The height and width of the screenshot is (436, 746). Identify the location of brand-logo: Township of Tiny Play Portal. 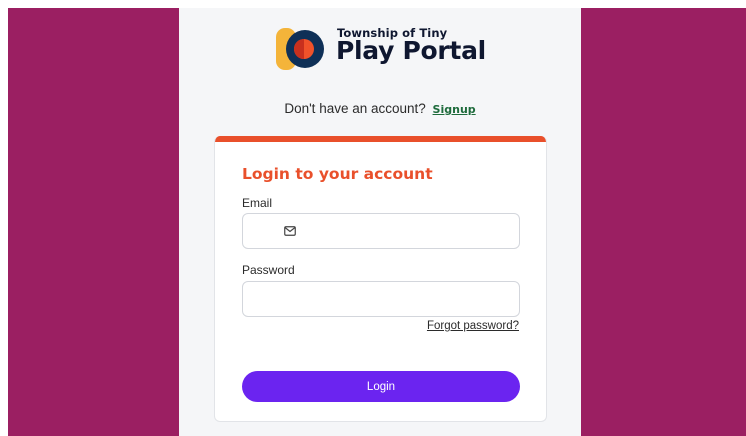
(383, 49).